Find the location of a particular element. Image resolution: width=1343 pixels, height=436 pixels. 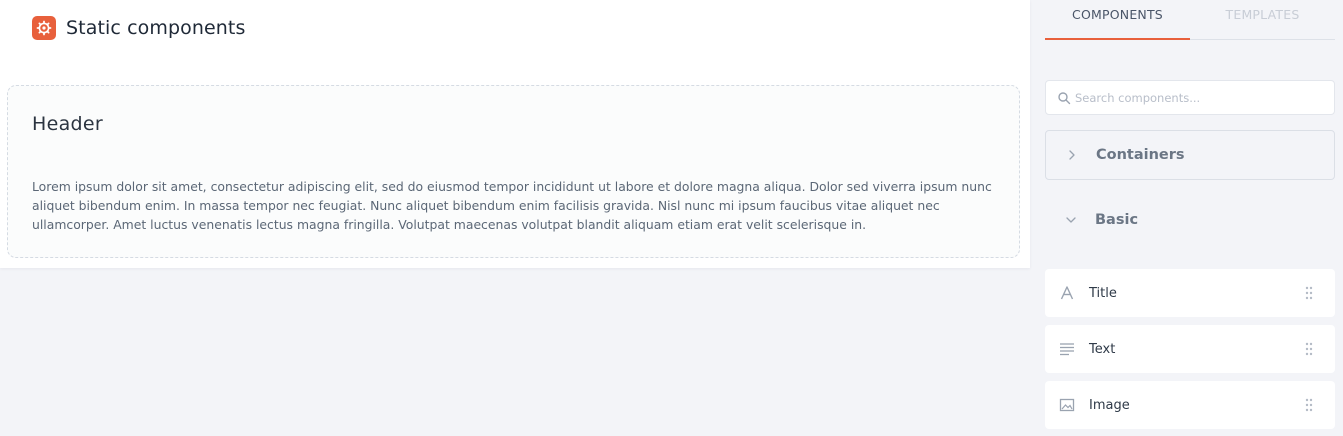

component-item-text: Text is located at coordinates (1190, 349).